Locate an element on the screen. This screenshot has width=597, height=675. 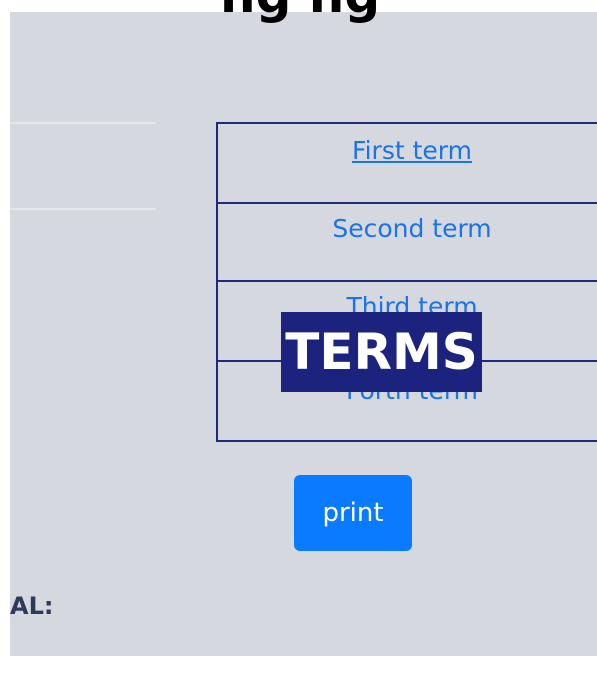
page-title: ng ng is located at coordinates (300, 10).